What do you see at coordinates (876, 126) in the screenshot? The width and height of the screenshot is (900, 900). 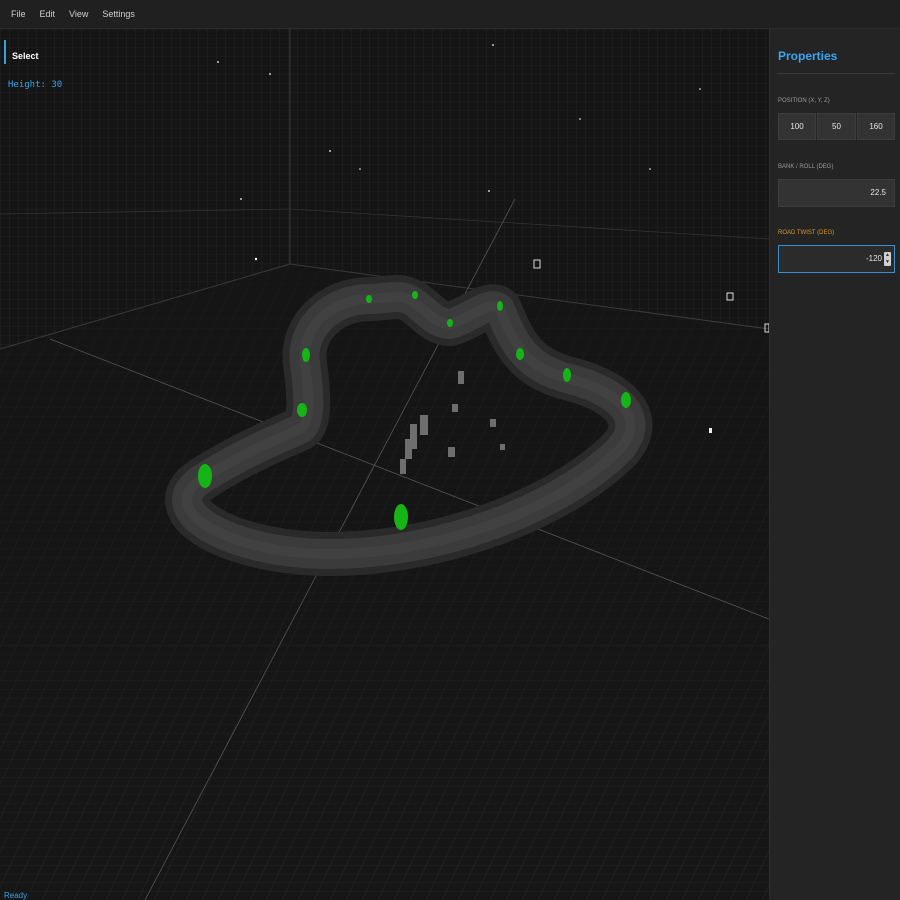 I see `position-z-field: 160` at bounding box center [876, 126].